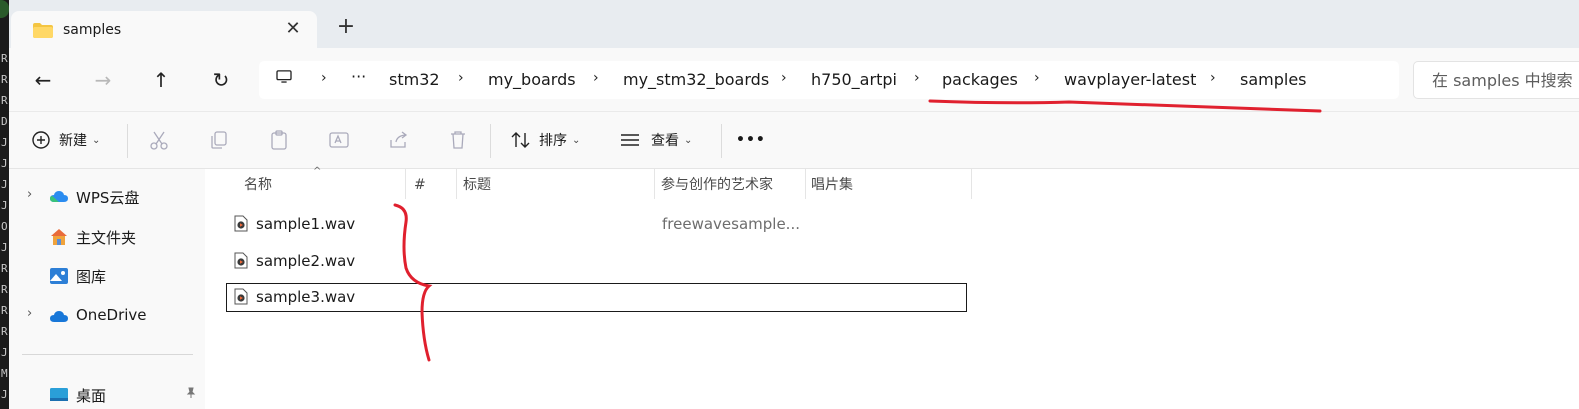 Image resolution: width=1579 pixels, height=409 pixels. I want to click on command-bar: 新建 ⌄ 排序 ⌄ 查看 ⌄ •••, so click(794, 140).